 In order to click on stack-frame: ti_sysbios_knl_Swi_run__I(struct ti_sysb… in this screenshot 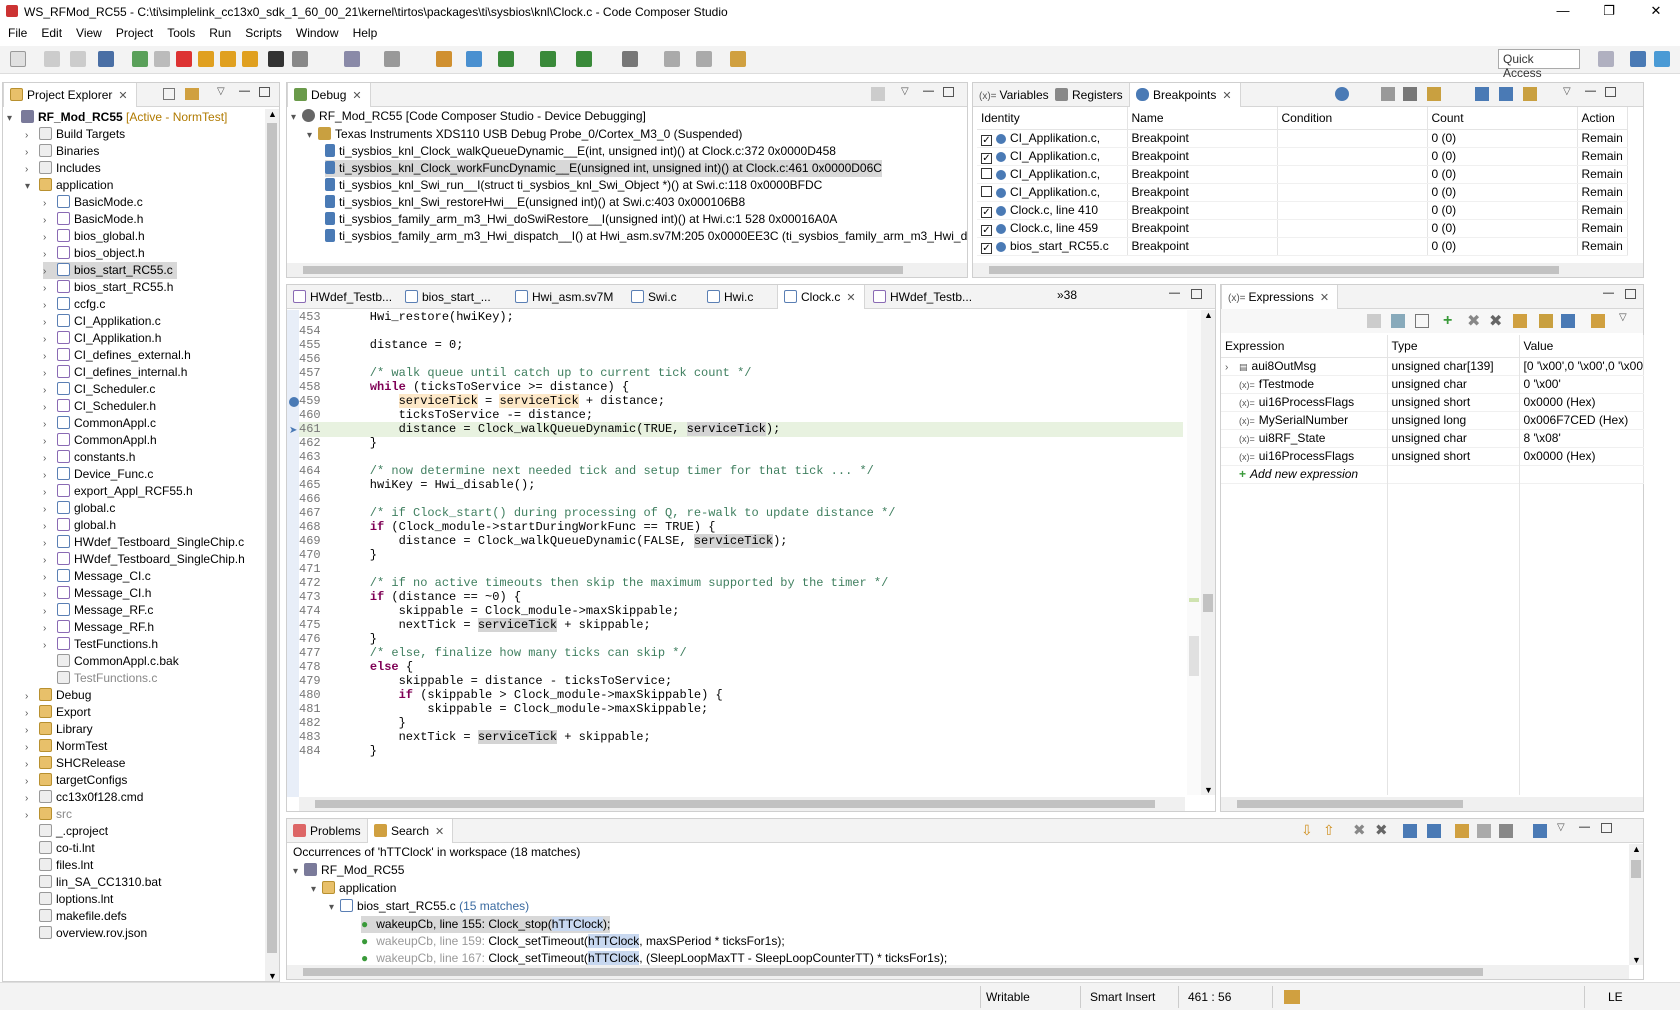, I will do `click(573, 185)`.